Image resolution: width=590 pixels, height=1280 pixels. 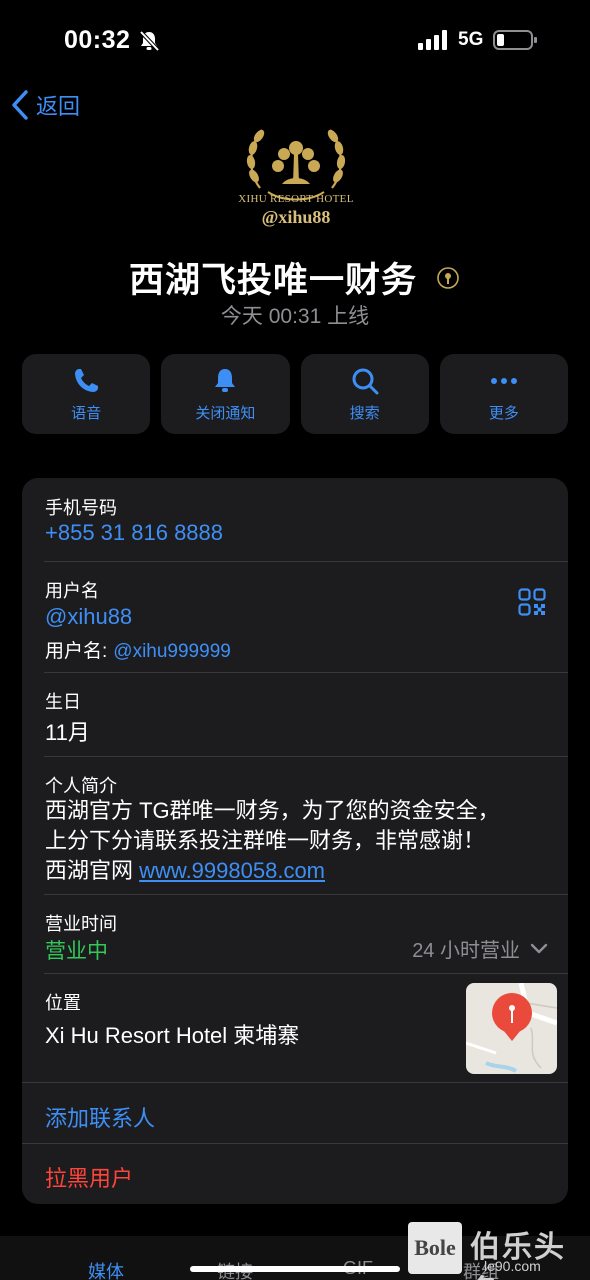 What do you see at coordinates (503, 413) in the screenshot?
I see `more-label: 更多` at bounding box center [503, 413].